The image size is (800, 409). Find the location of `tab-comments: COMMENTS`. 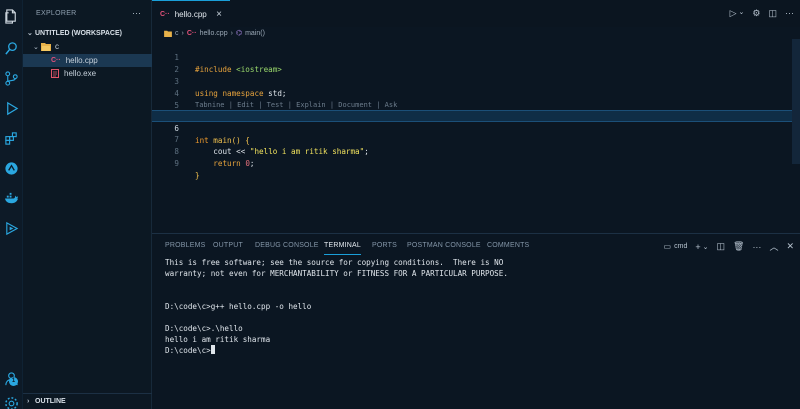

tab-comments: COMMENTS is located at coordinates (508, 245).